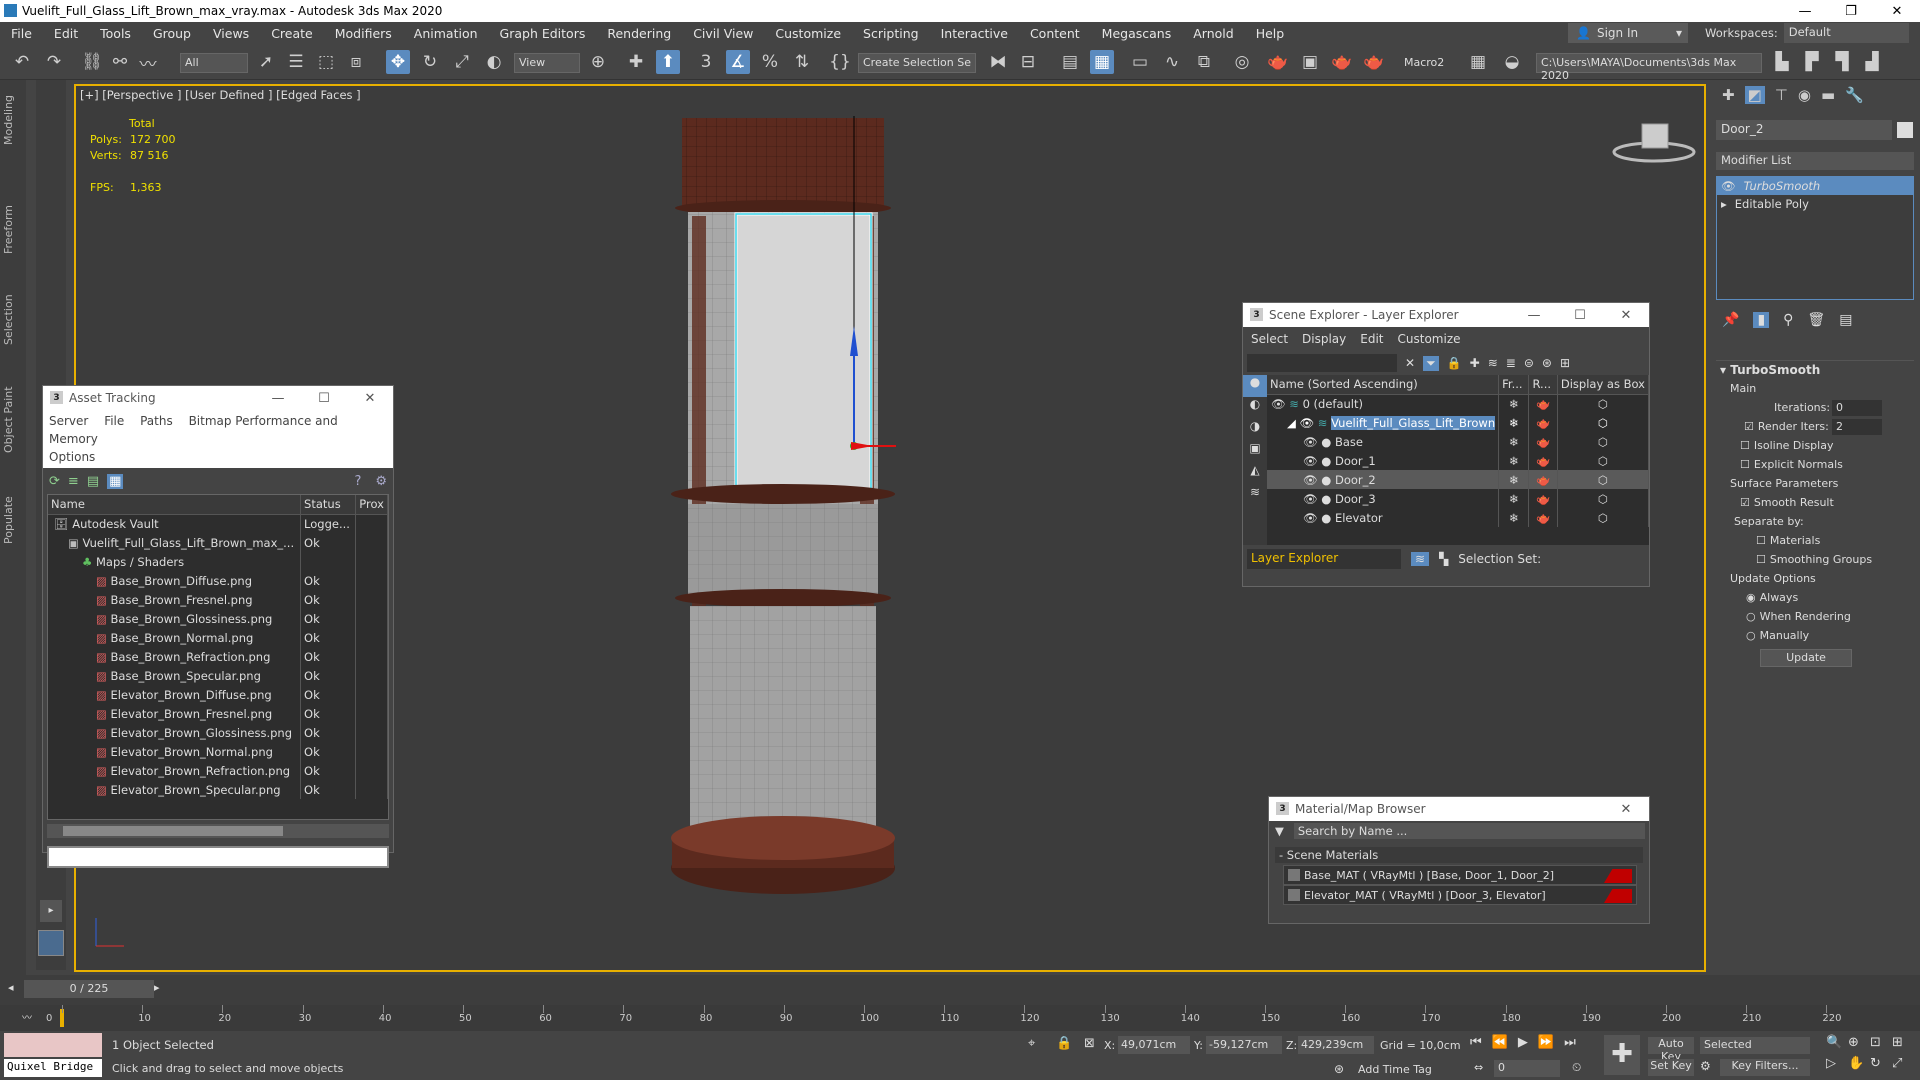 The width and height of the screenshot is (1920, 1080). Describe the element at coordinates (1755, 1045) in the screenshot. I see `key-mode-select: Selected` at that location.